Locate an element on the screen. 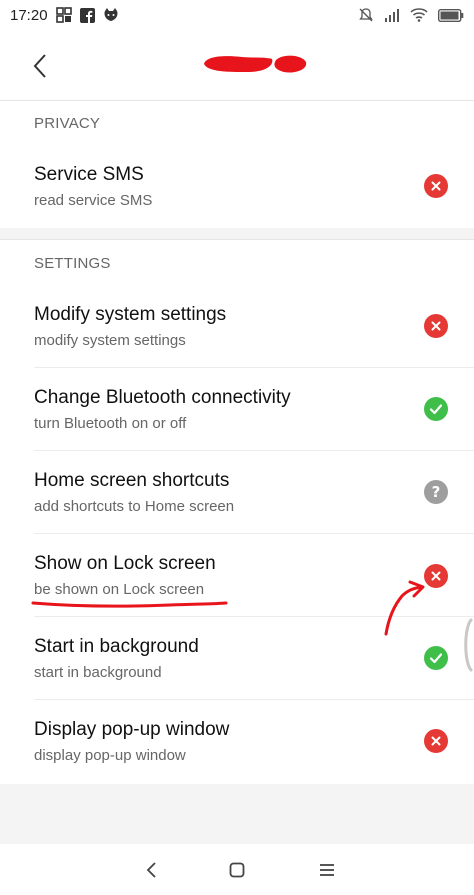  bottom-empty-area is located at coordinates (237, 814).